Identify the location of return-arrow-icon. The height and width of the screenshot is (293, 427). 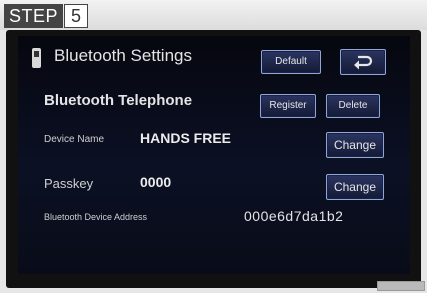
(363, 62).